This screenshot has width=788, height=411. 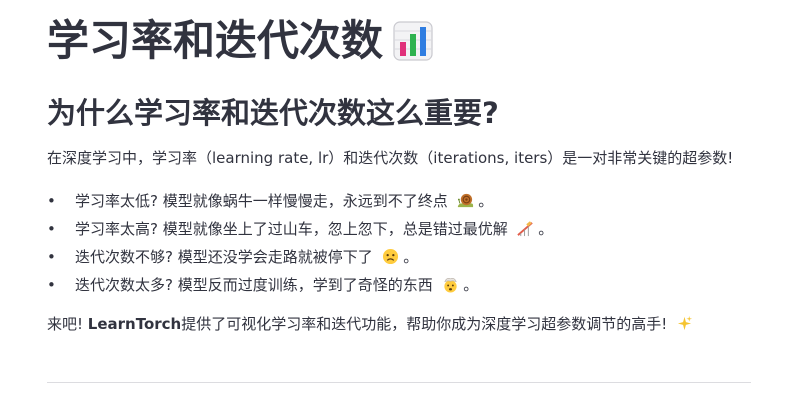 I want to click on list-item: • 学习率太低? 模型就像蜗牛一样慢慢走，永远到不了终点 。, so click(x=270, y=201).